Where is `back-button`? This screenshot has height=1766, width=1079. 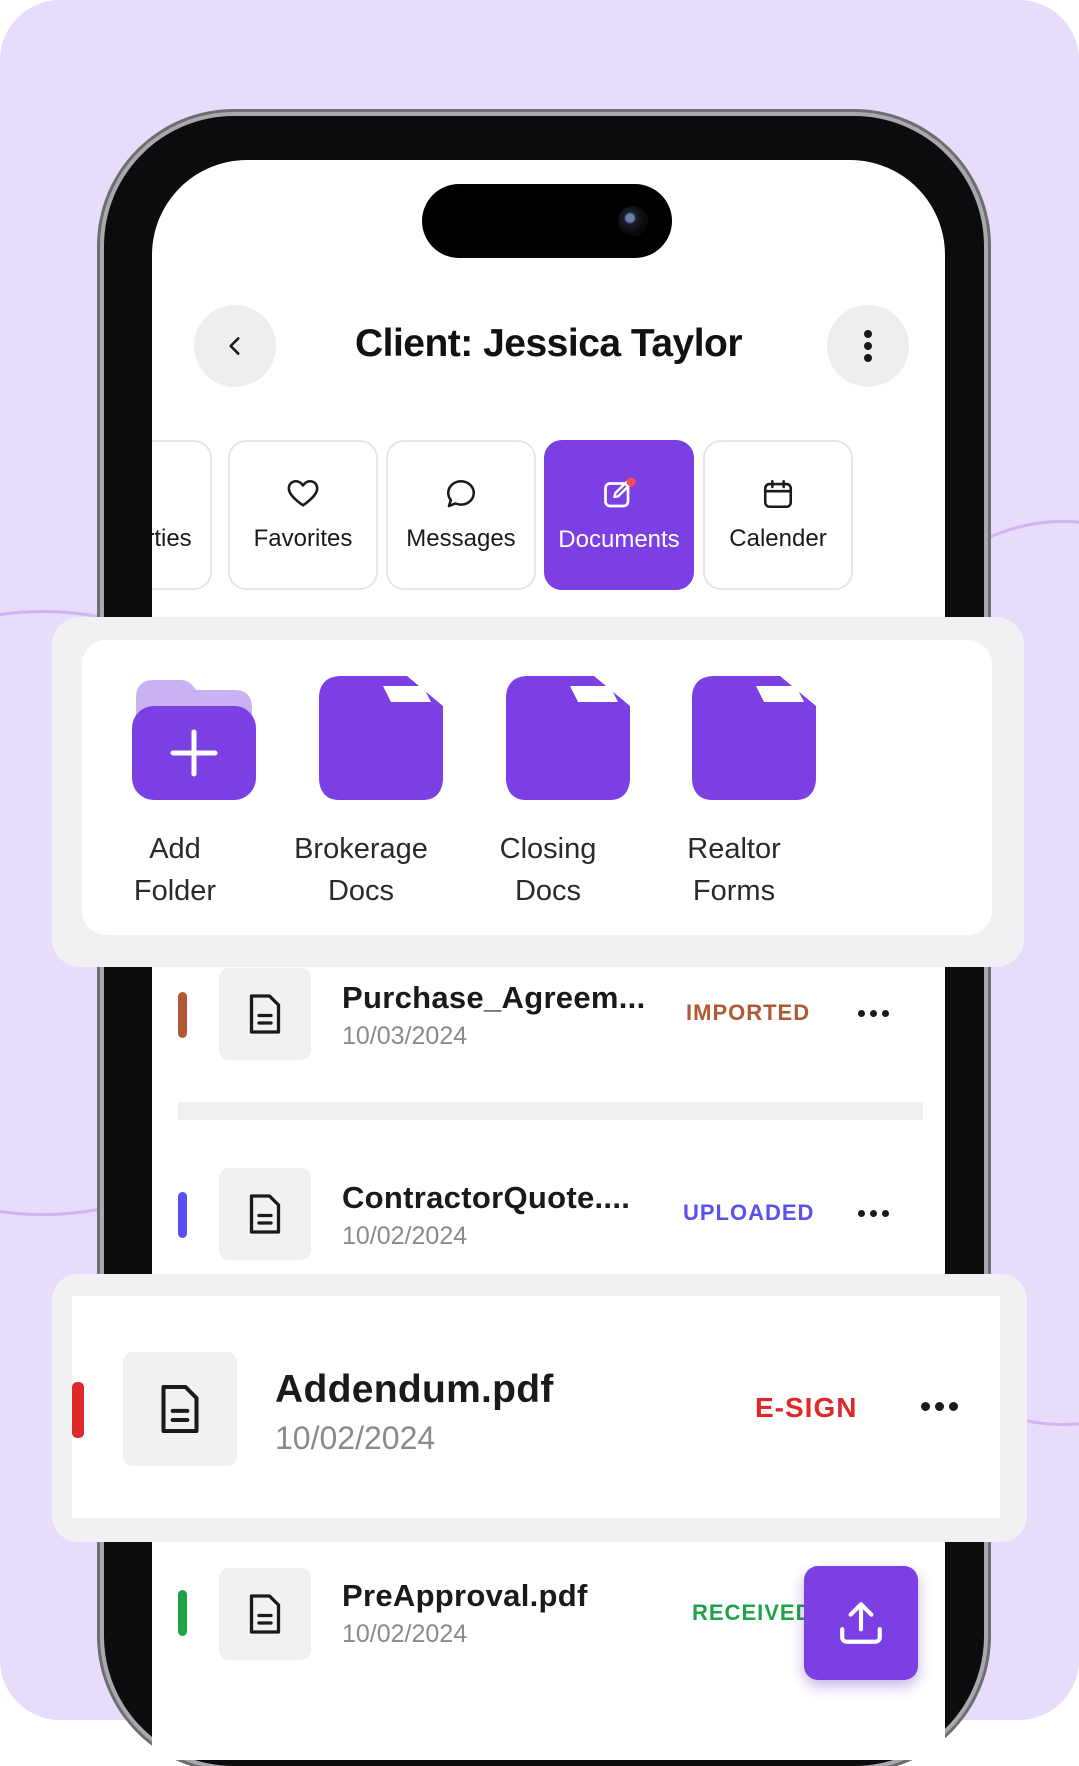 back-button is located at coordinates (235, 346).